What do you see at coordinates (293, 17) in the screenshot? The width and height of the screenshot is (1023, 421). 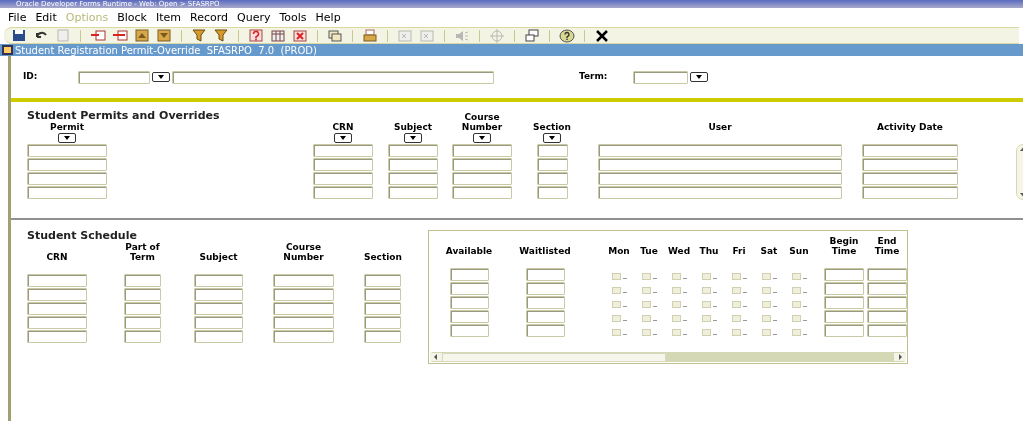 I see `menu-item: Tools` at bounding box center [293, 17].